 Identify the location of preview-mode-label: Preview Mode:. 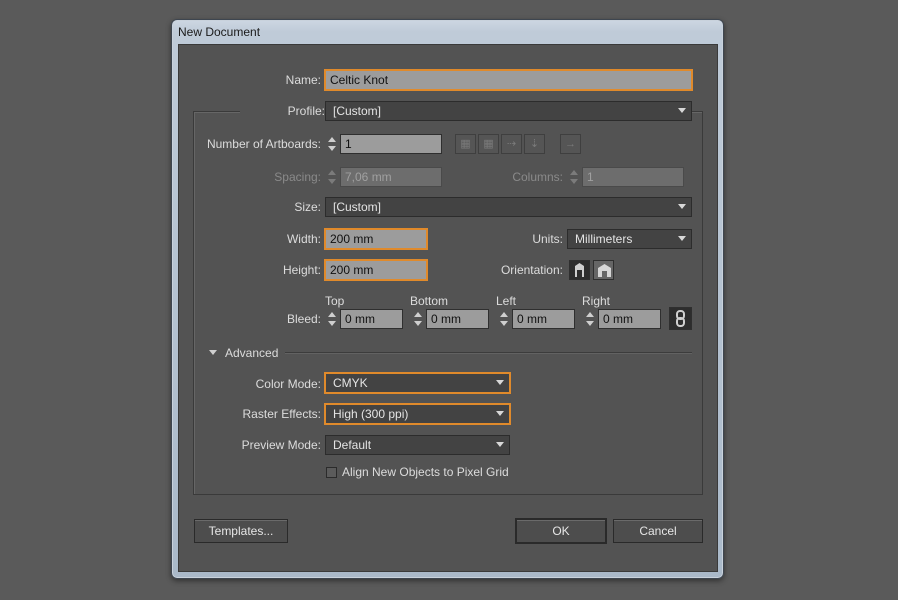
(281, 445).